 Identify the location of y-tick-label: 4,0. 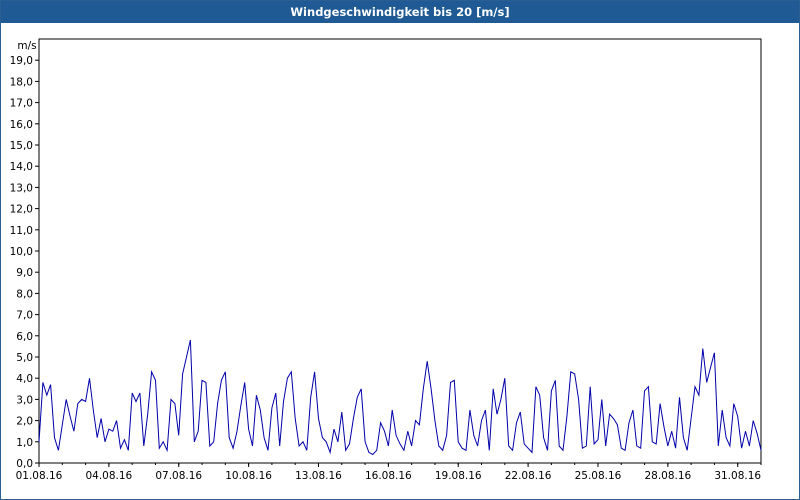
(24, 379).